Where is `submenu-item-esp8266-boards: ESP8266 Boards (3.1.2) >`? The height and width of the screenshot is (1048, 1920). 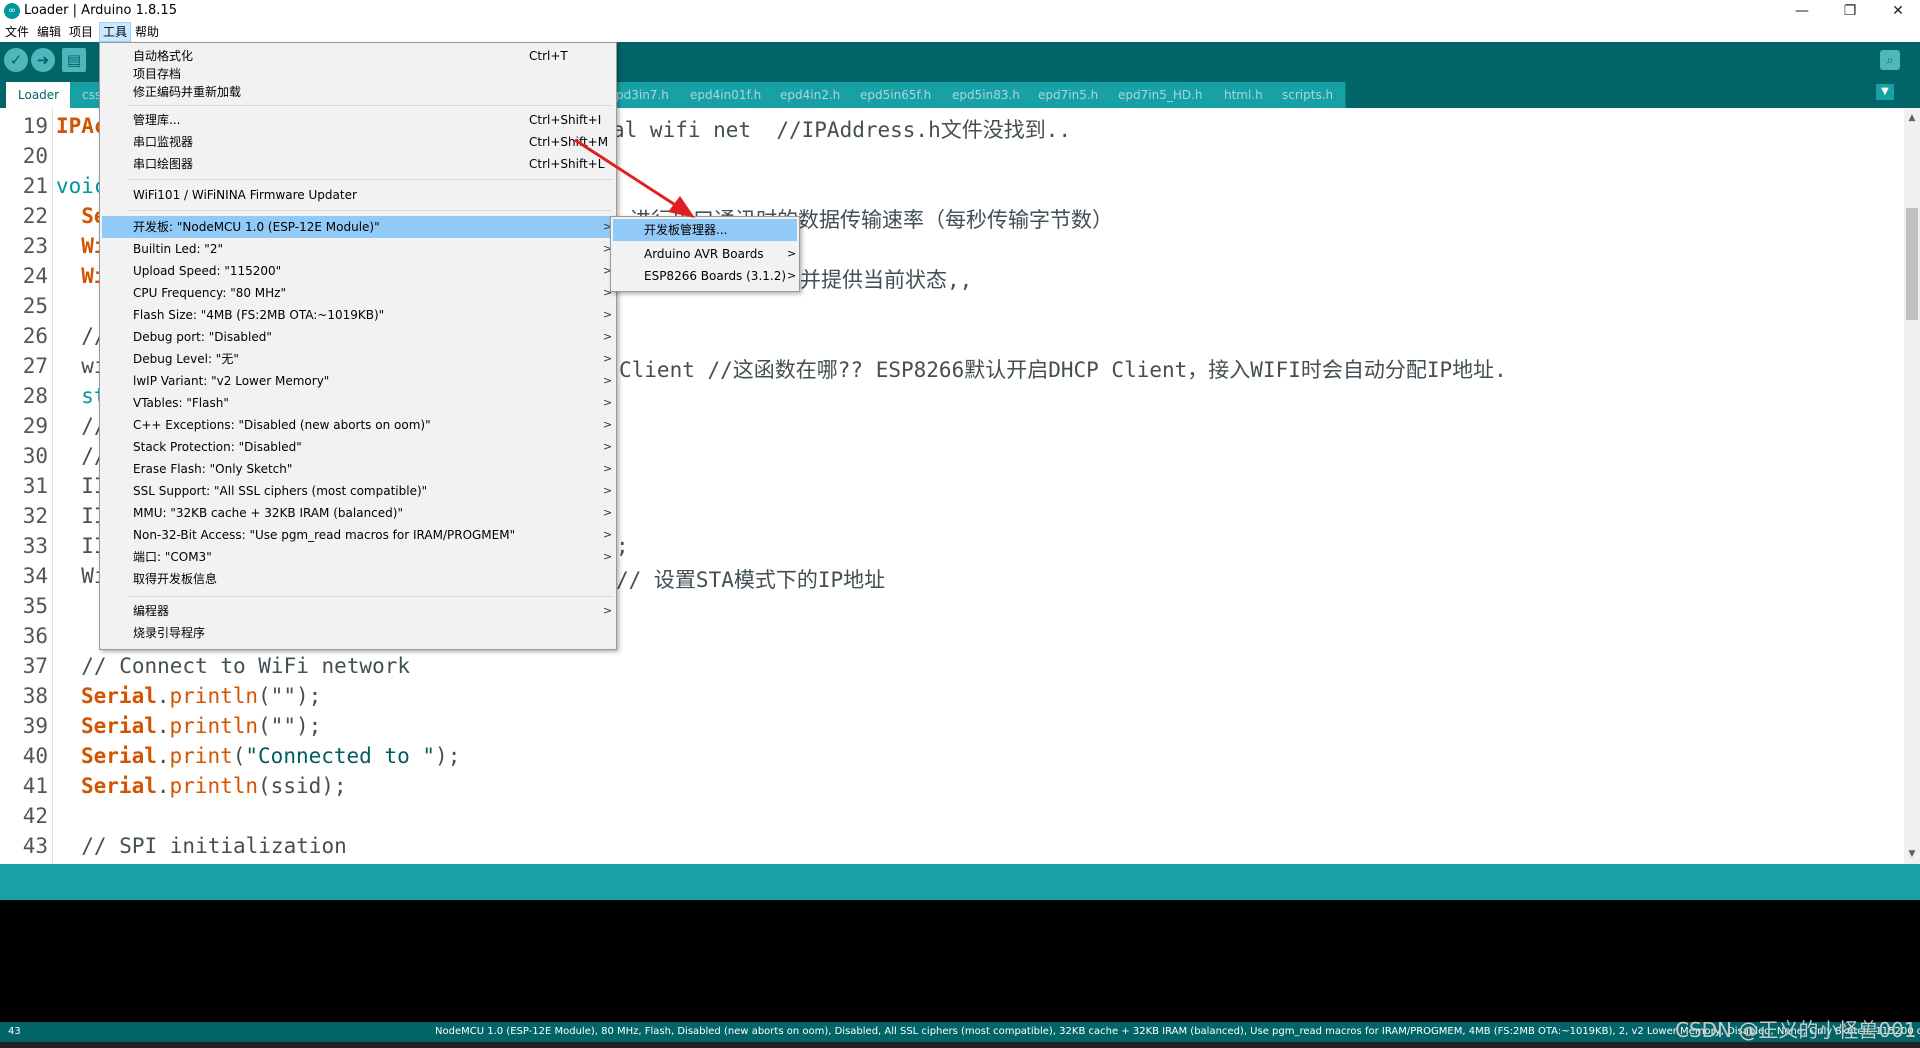 submenu-item-esp8266-boards: ESP8266 Boards (3.1.2) > is located at coordinates (705, 276).